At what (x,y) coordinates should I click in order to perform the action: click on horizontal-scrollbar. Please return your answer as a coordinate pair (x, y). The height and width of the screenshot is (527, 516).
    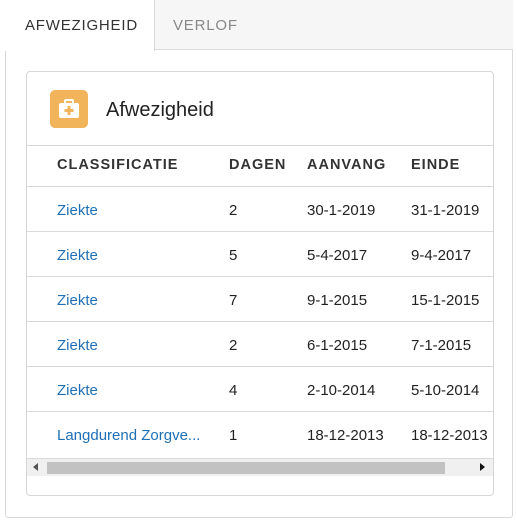
    Looking at the image, I should click on (260, 467).